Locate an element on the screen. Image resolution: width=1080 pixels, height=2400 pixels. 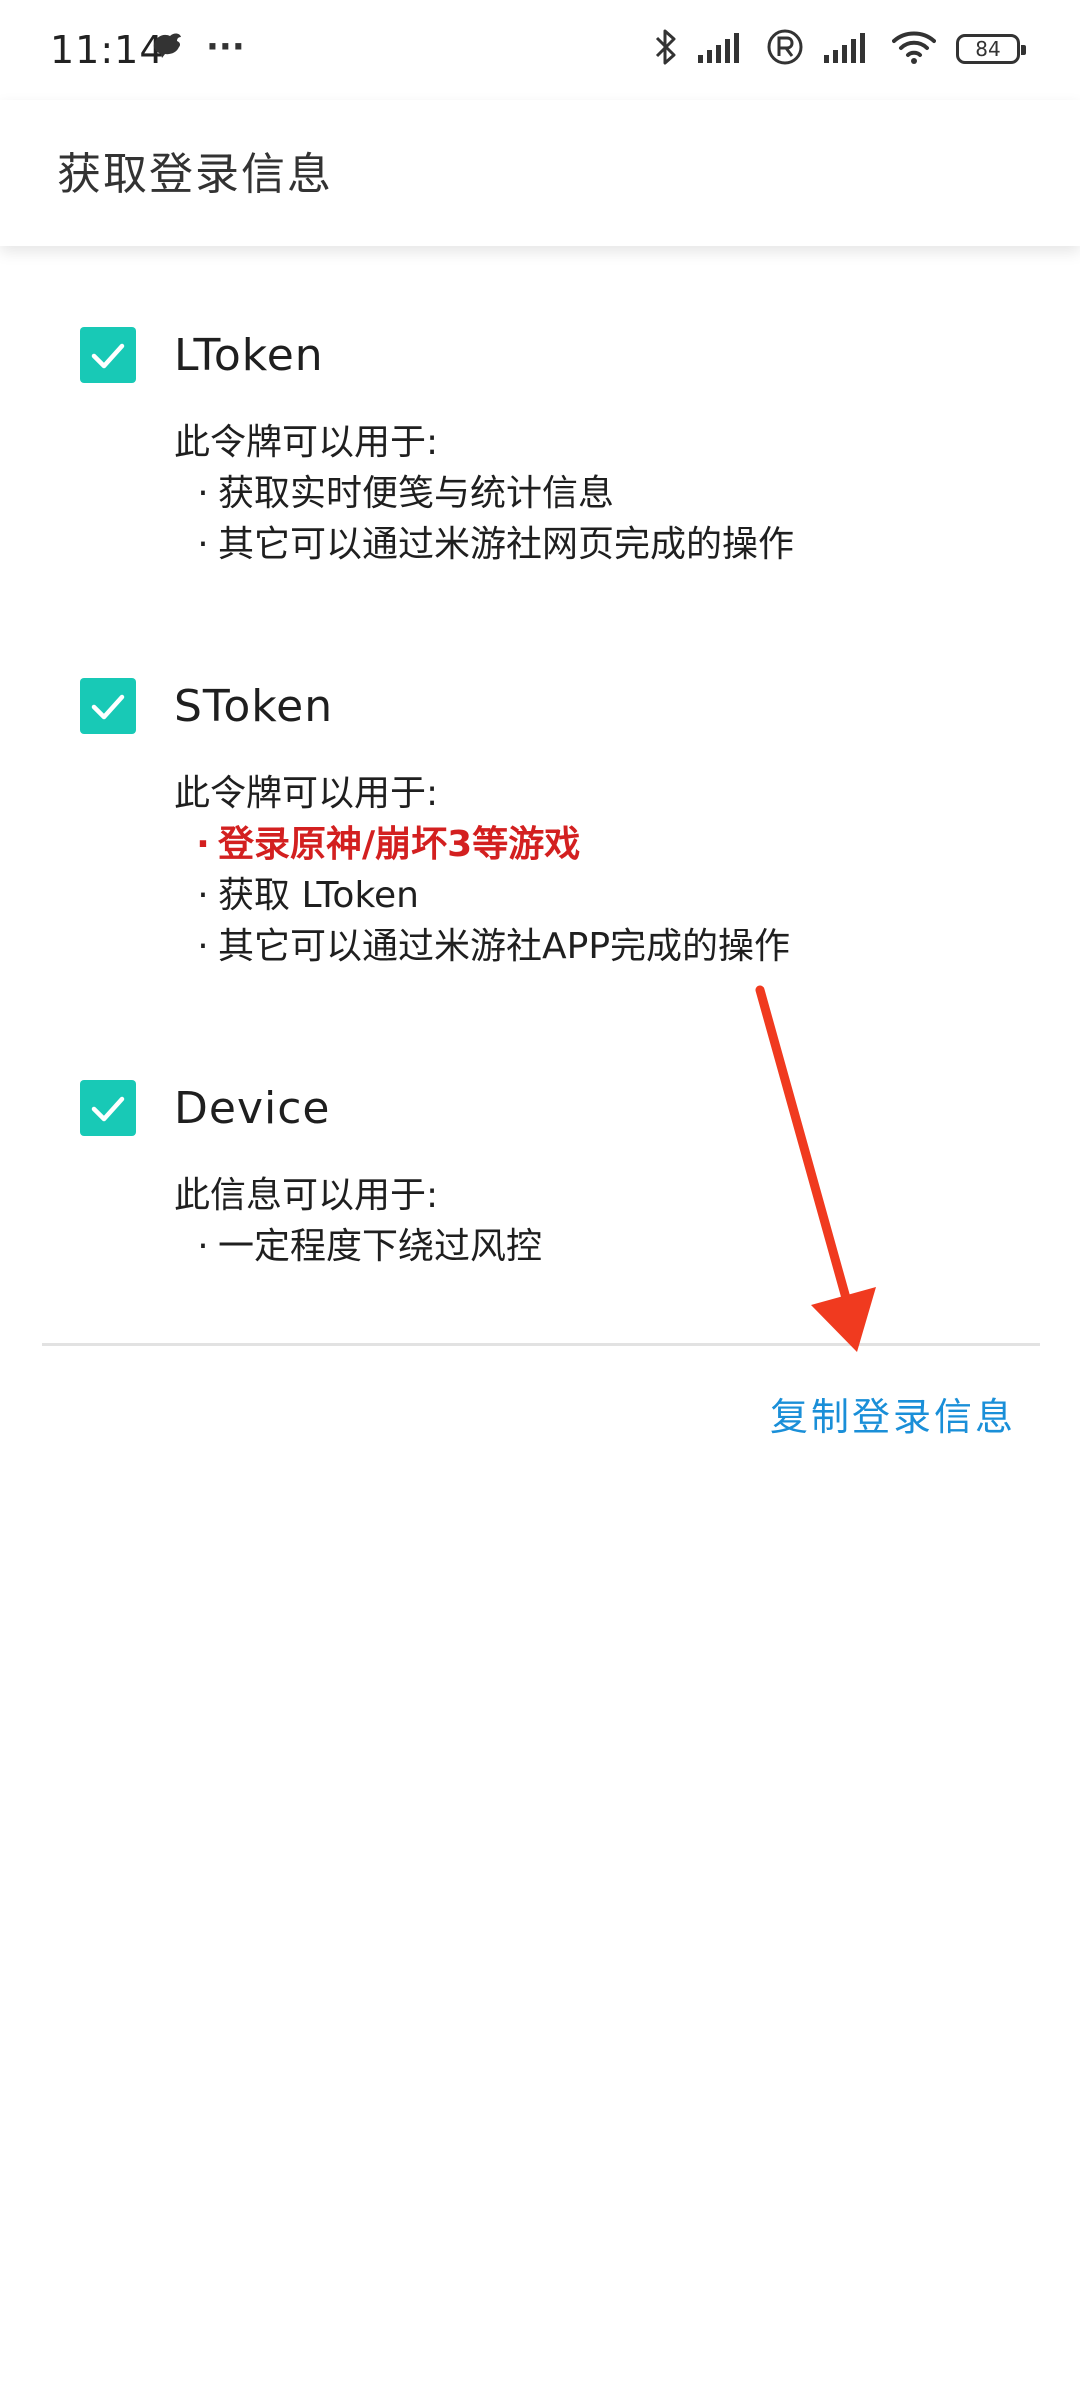
app-bar: 获取登录信息 is located at coordinates (540, 173).